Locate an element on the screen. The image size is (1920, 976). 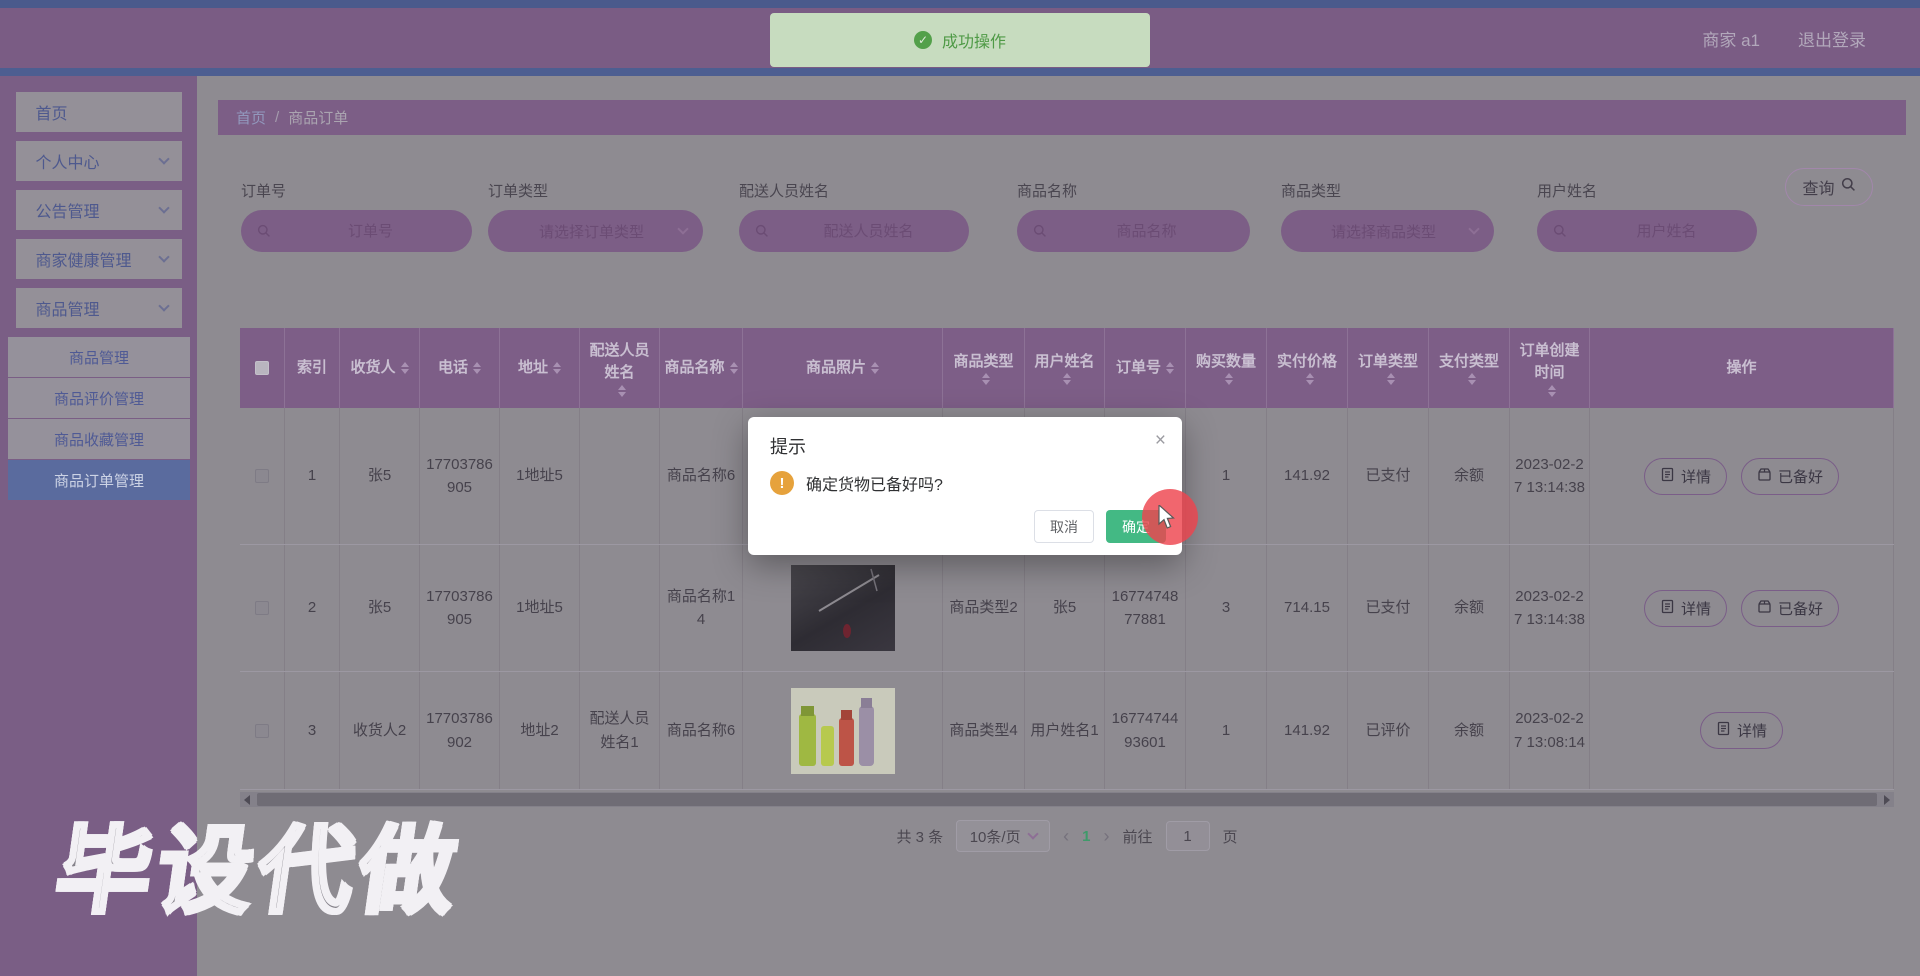
mouse-cursor-icon is located at coordinates (1169, 519).